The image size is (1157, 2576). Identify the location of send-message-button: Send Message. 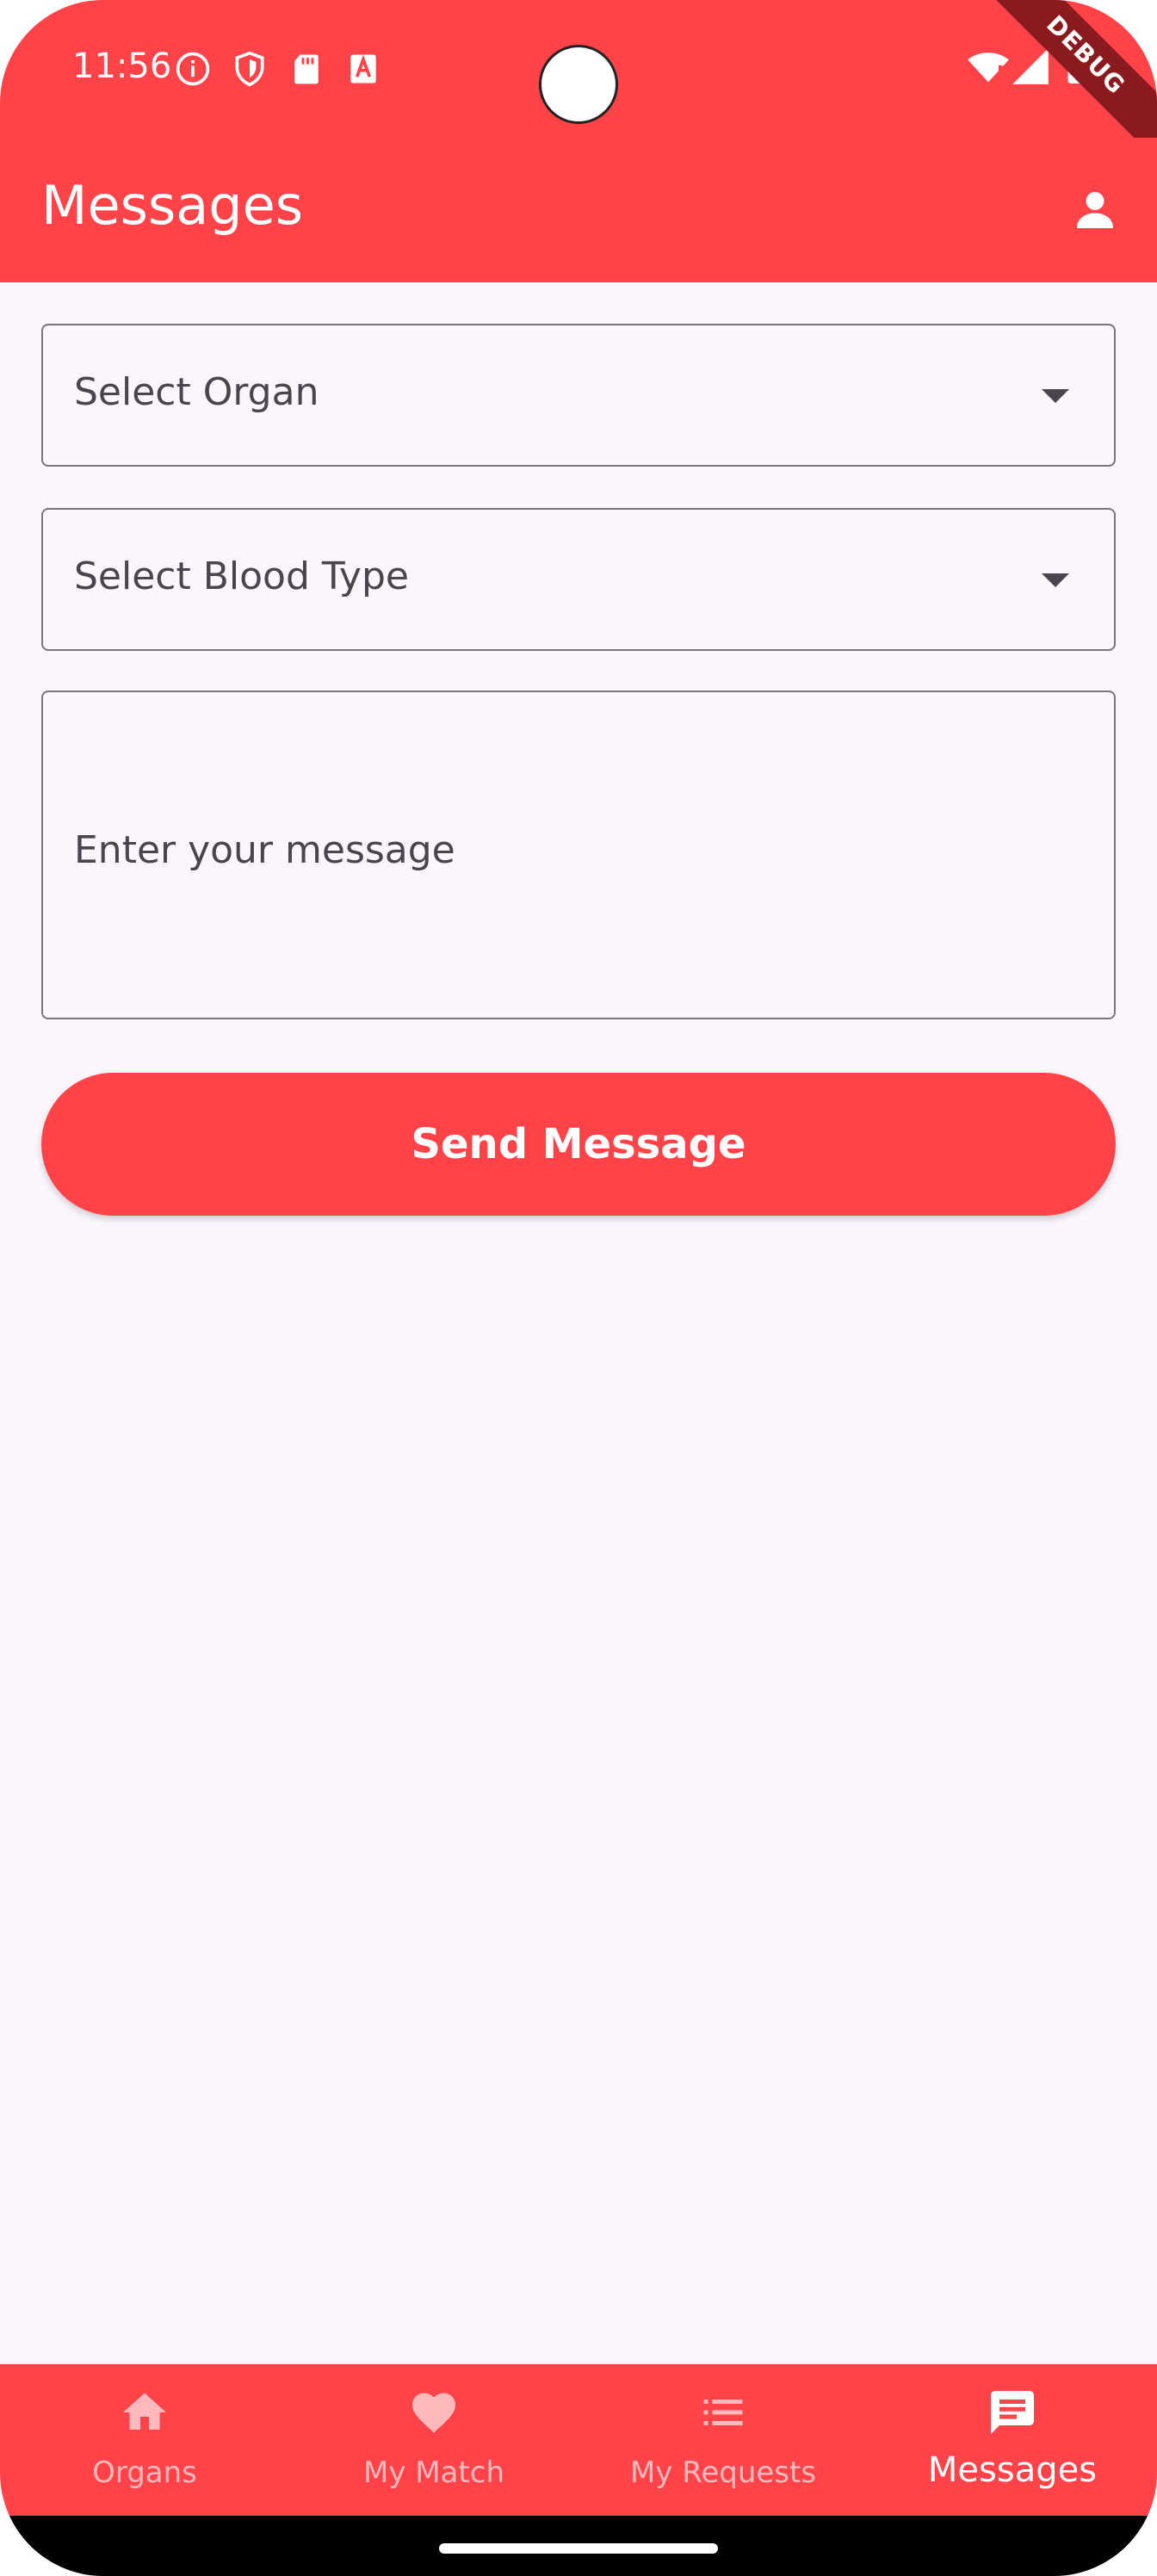
(579, 1144).